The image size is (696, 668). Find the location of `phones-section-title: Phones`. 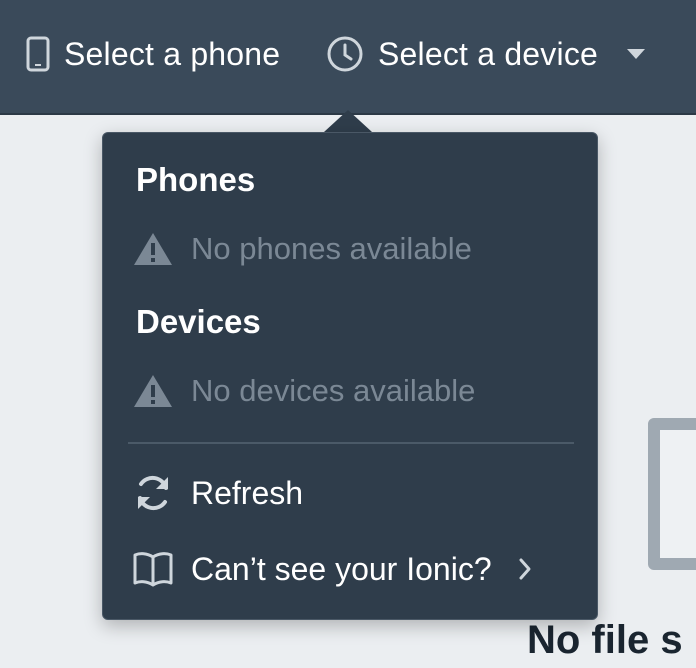

phones-section-title: Phones is located at coordinates (196, 179).